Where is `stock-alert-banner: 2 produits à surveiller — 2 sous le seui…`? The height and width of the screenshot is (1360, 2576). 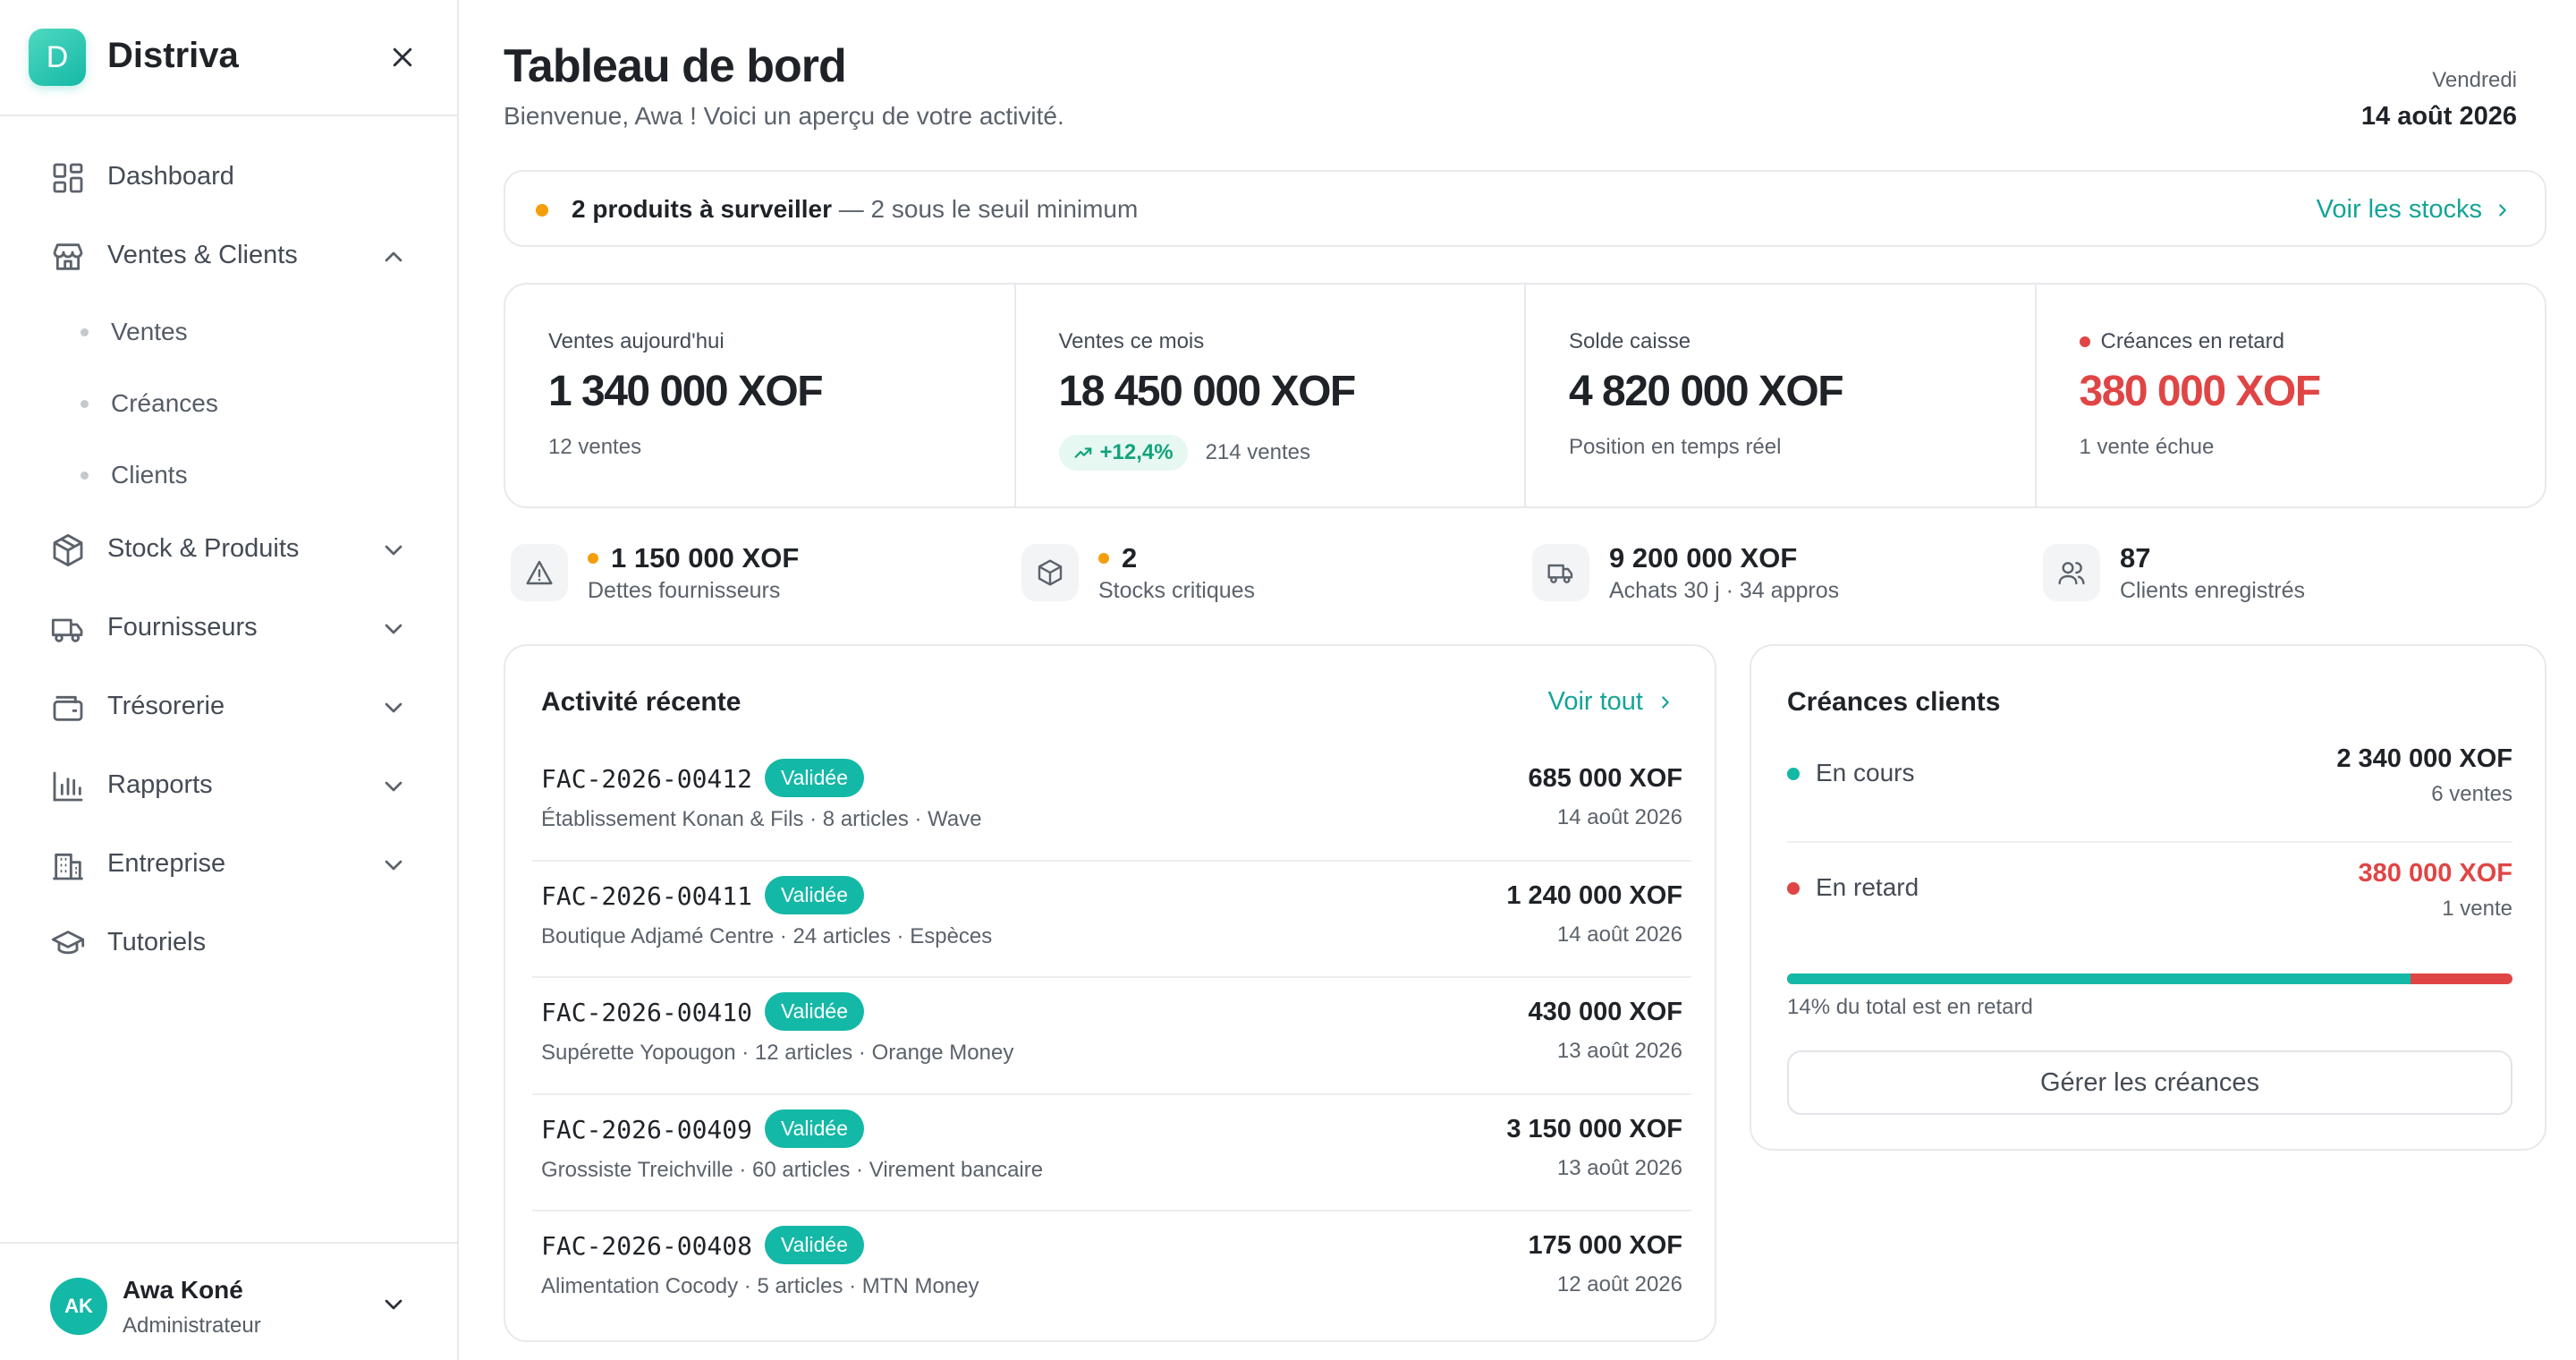
stock-alert-banner: 2 produits à surveiller — 2 sous le seui… is located at coordinates (1525, 208).